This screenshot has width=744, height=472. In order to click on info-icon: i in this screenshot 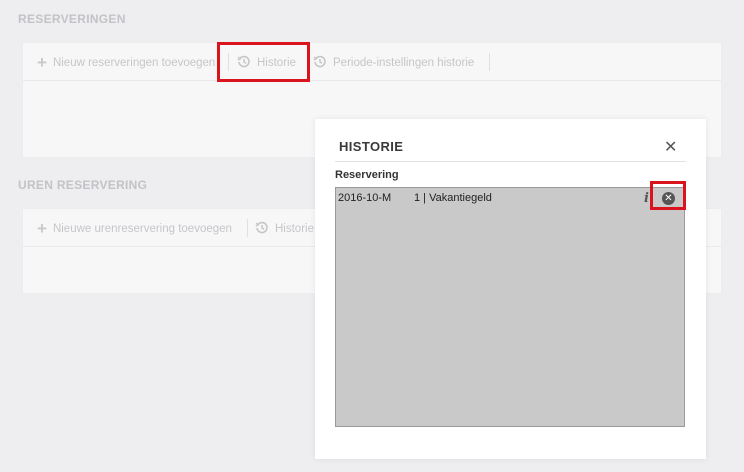, I will do `click(646, 198)`.